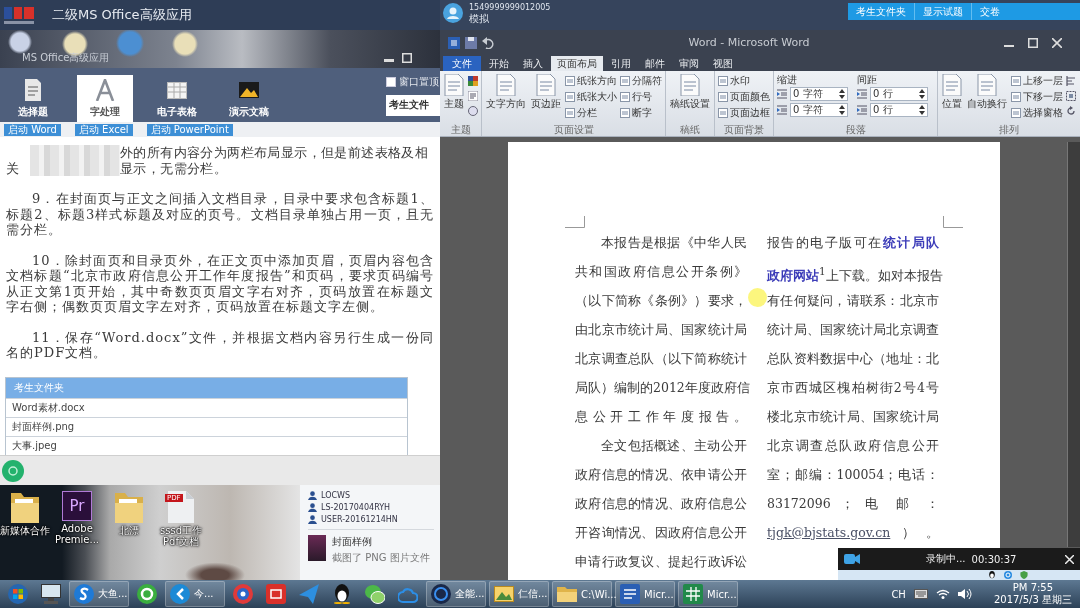 This screenshot has height=608, width=1080. I want to click on ribbon-button: 分栏, so click(591, 113).